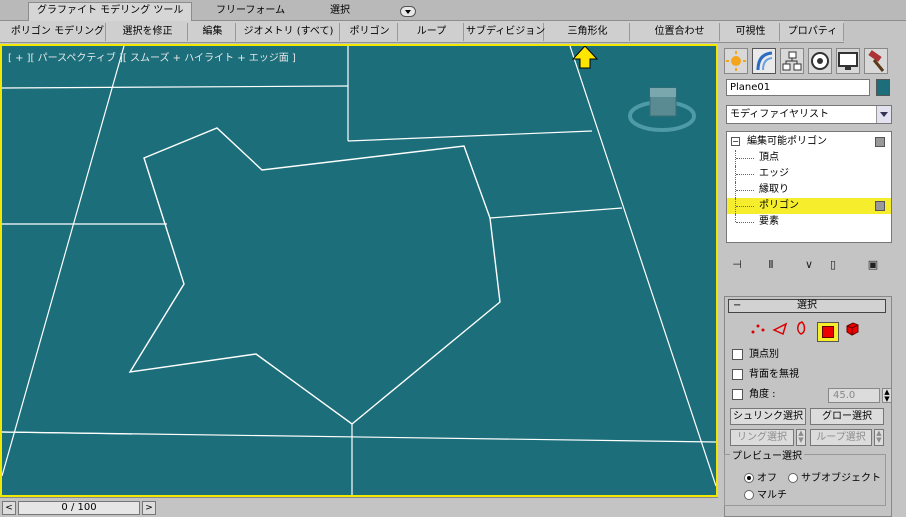 The width and height of the screenshot is (906, 517). I want to click on display-tab, so click(848, 61).